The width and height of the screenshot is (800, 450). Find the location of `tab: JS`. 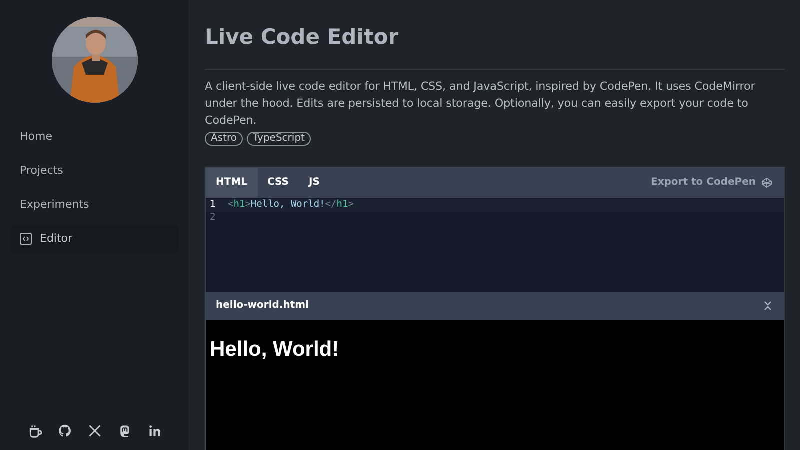

tab: JS is located at coordinates (314, 183).